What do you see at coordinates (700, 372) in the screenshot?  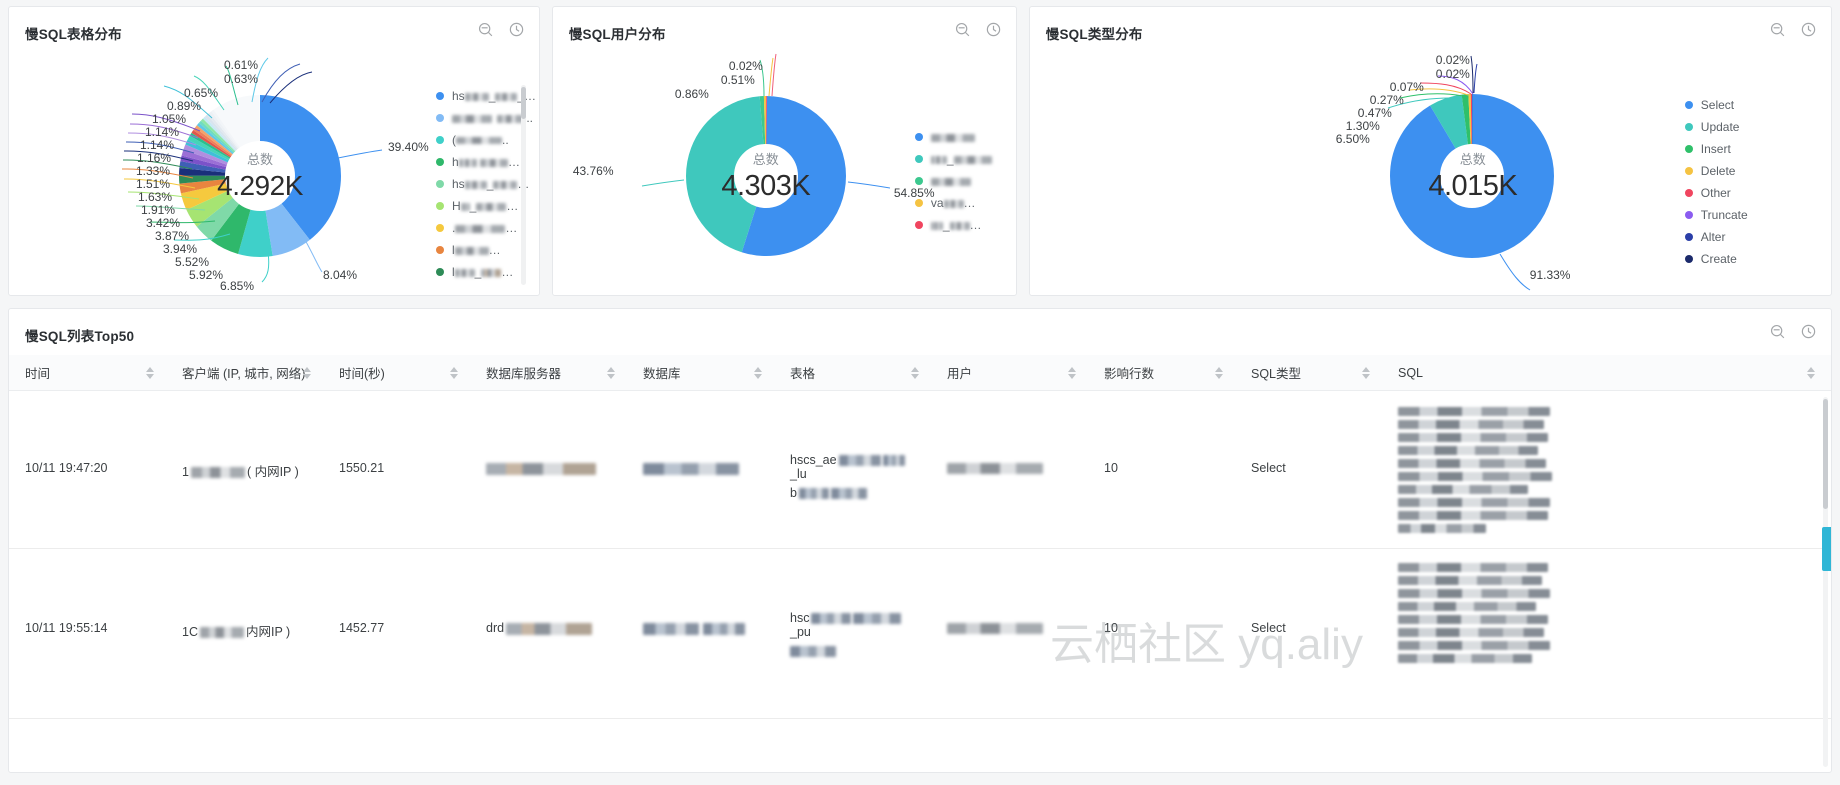 I see `column-header-database: 数据库` at bounding box center [700, 372].